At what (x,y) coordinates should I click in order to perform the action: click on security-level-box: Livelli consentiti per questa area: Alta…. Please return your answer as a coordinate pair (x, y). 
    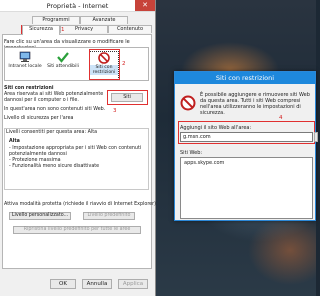
    Looking at the image, I should click on (76, 159).